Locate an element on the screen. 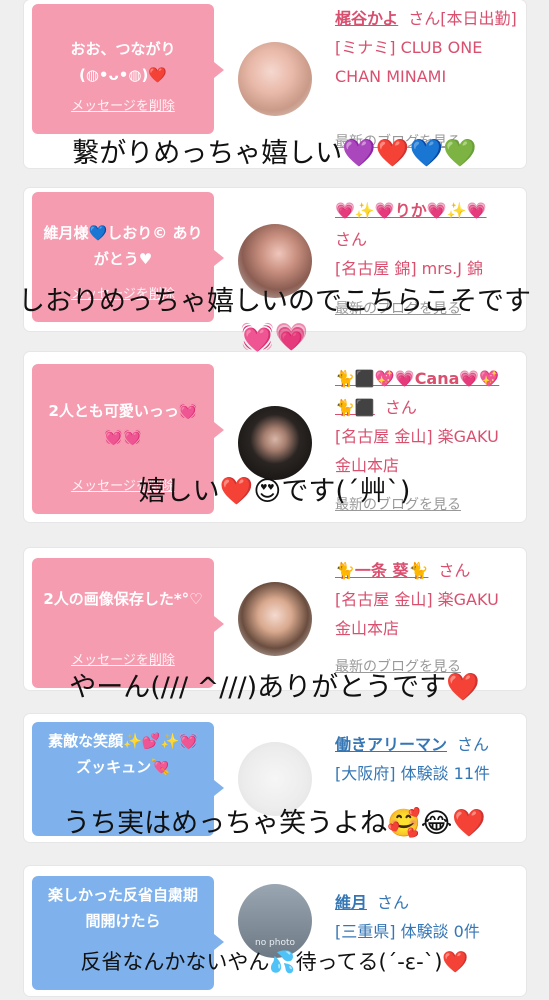 The height and width of the screenshot is (1000, 549). profile-info: 梶谷かよ さん[本日出勤] [ミナミ] CLUB ONE CHAN MINAMI is located at coordinates (426, 47).